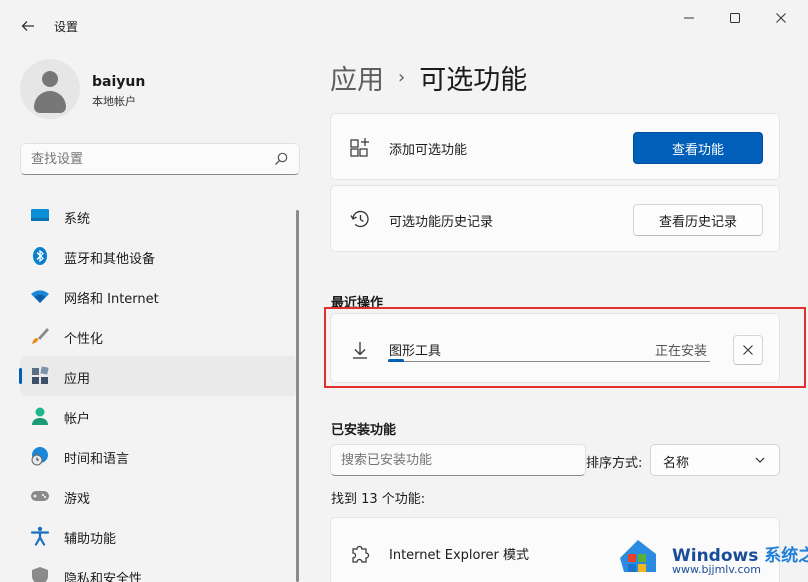  Describe the element at coordinates (715, 460) in the screenshot. I see `sort-dropdown: 名称` at that location.